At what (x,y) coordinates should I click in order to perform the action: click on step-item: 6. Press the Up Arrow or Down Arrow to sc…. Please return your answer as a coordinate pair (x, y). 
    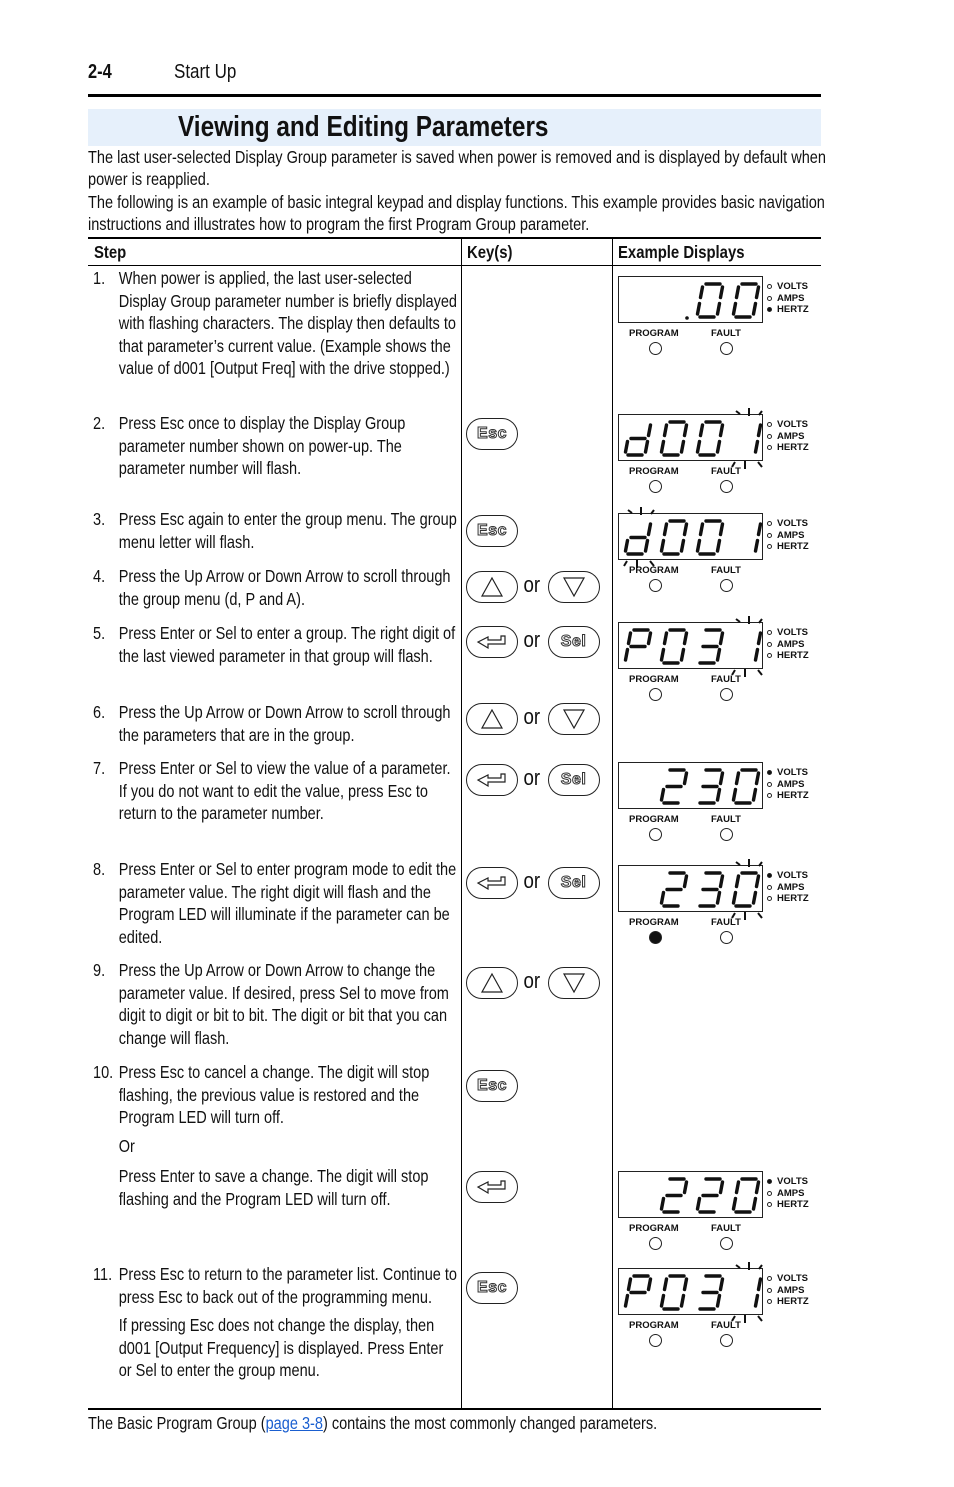
    Looking at the image, I should click on (275, 726).